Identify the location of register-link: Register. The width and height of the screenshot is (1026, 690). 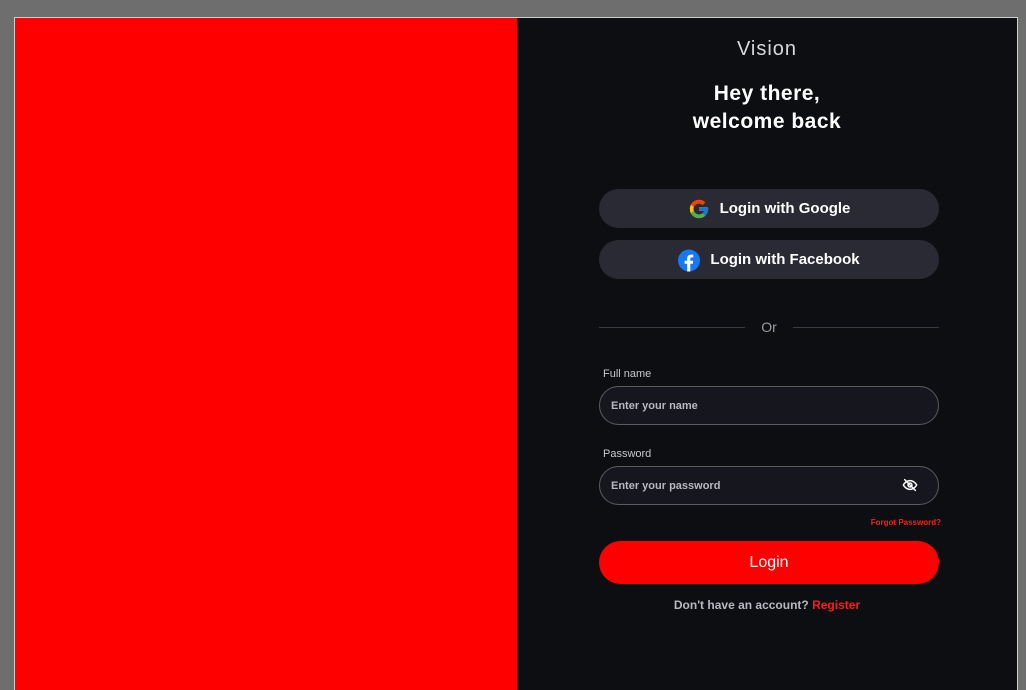
(836, 605).